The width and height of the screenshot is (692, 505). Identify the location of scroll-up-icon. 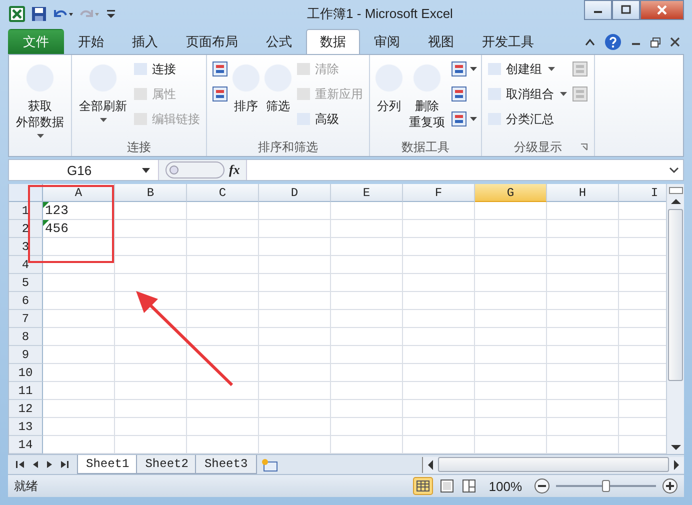
(675, 202).